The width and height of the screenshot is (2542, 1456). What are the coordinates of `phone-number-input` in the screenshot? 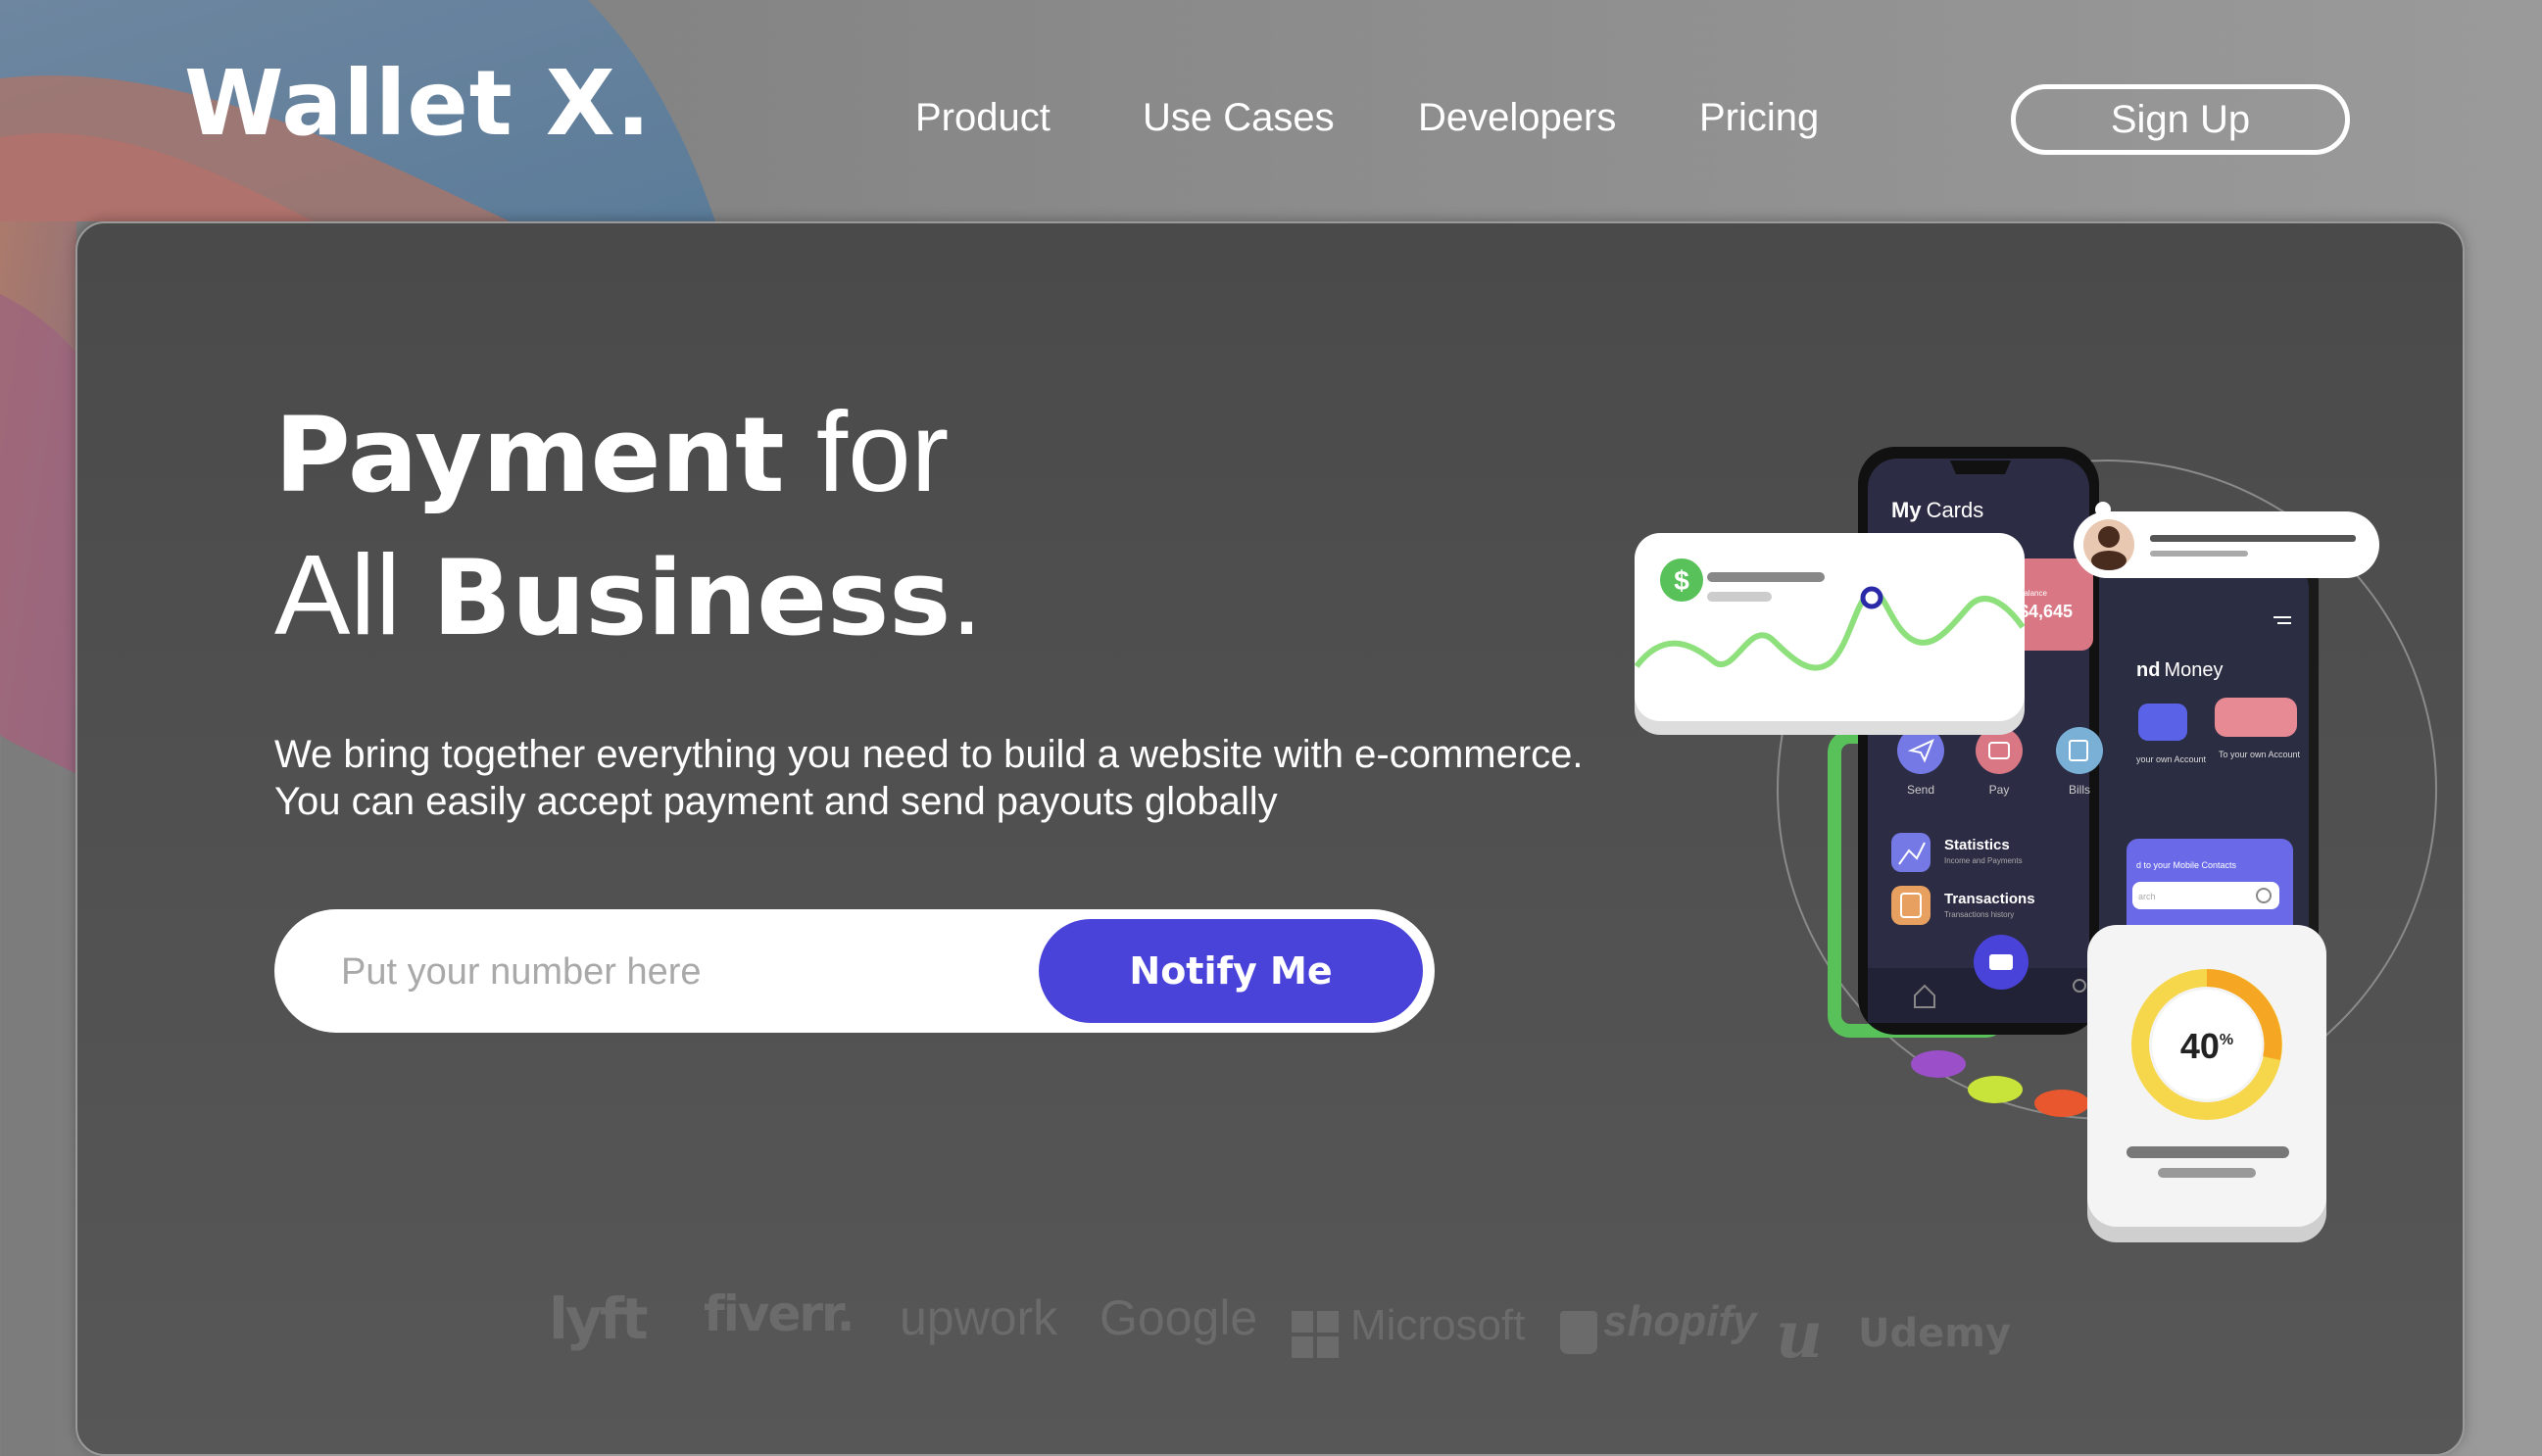 It's located at (654, 972).